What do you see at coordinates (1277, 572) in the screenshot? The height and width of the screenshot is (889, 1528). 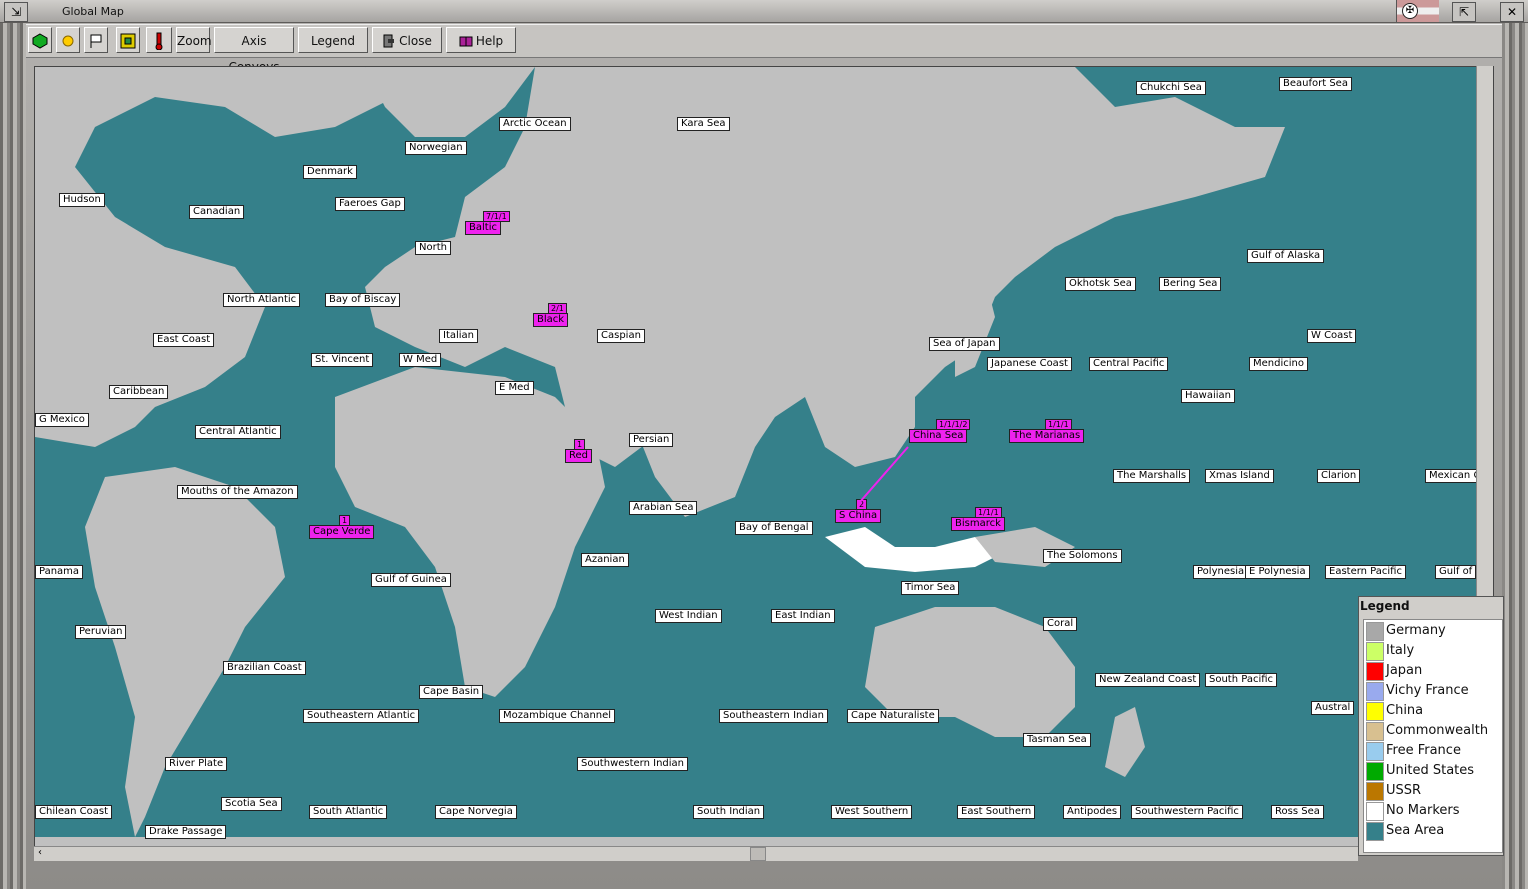 I see `sea-area-label: E Polynesia` at bounding box center [1277, 572].